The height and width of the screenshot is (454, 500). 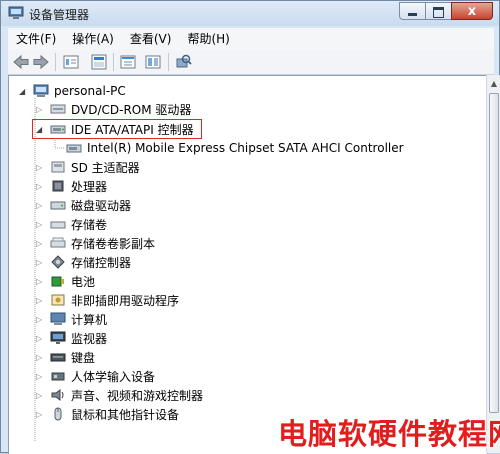 What do you see at coordinates (83, 357) in the screenshot?
I see `tree-item-label: 键盘` at bounding box center [83, 357].